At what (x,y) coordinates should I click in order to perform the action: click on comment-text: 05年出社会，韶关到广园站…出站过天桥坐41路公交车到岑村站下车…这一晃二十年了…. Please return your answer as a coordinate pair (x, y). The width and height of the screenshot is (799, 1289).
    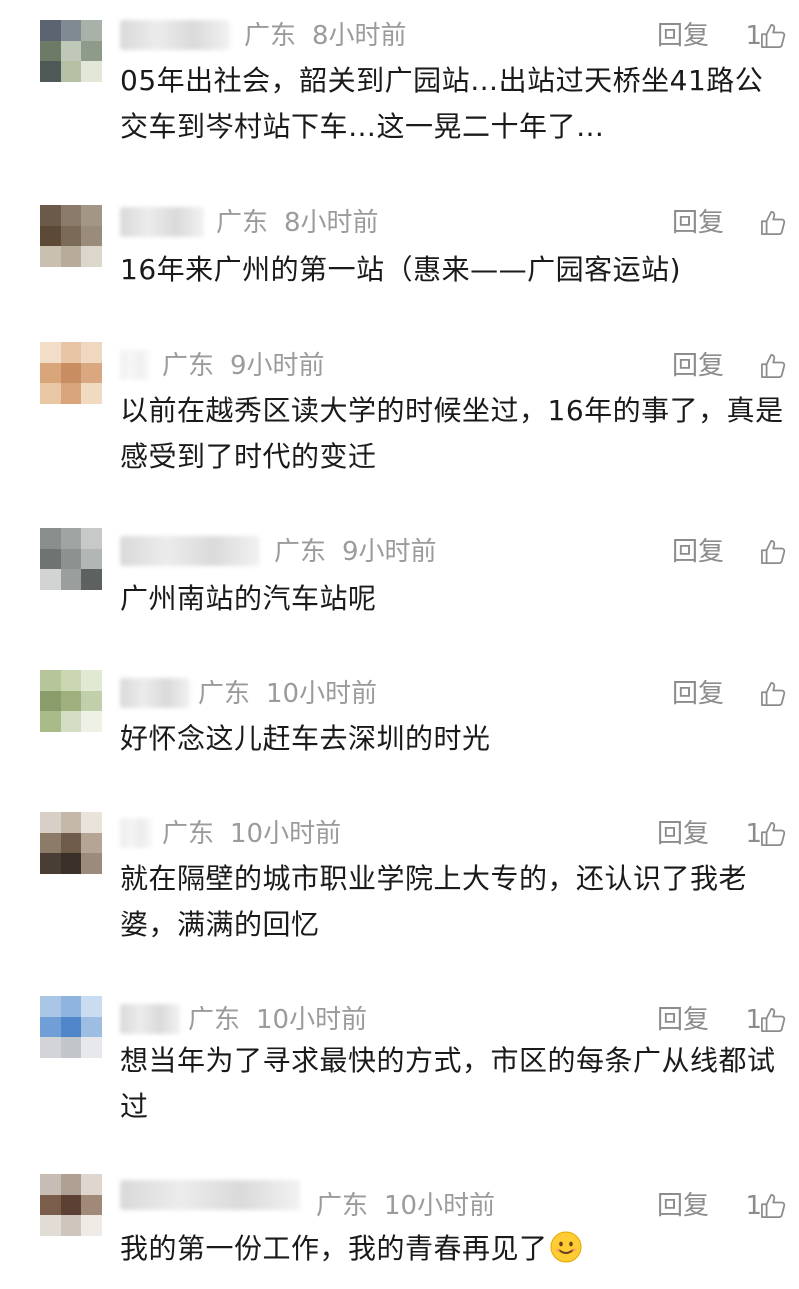
    Looking at the image, I should click on (442, 103).